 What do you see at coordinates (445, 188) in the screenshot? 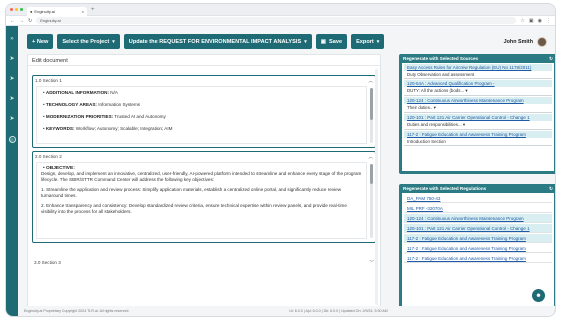
I see `regulations-panel-title: Regenerate with Selected Regulations` at bounding box center [445, 188].